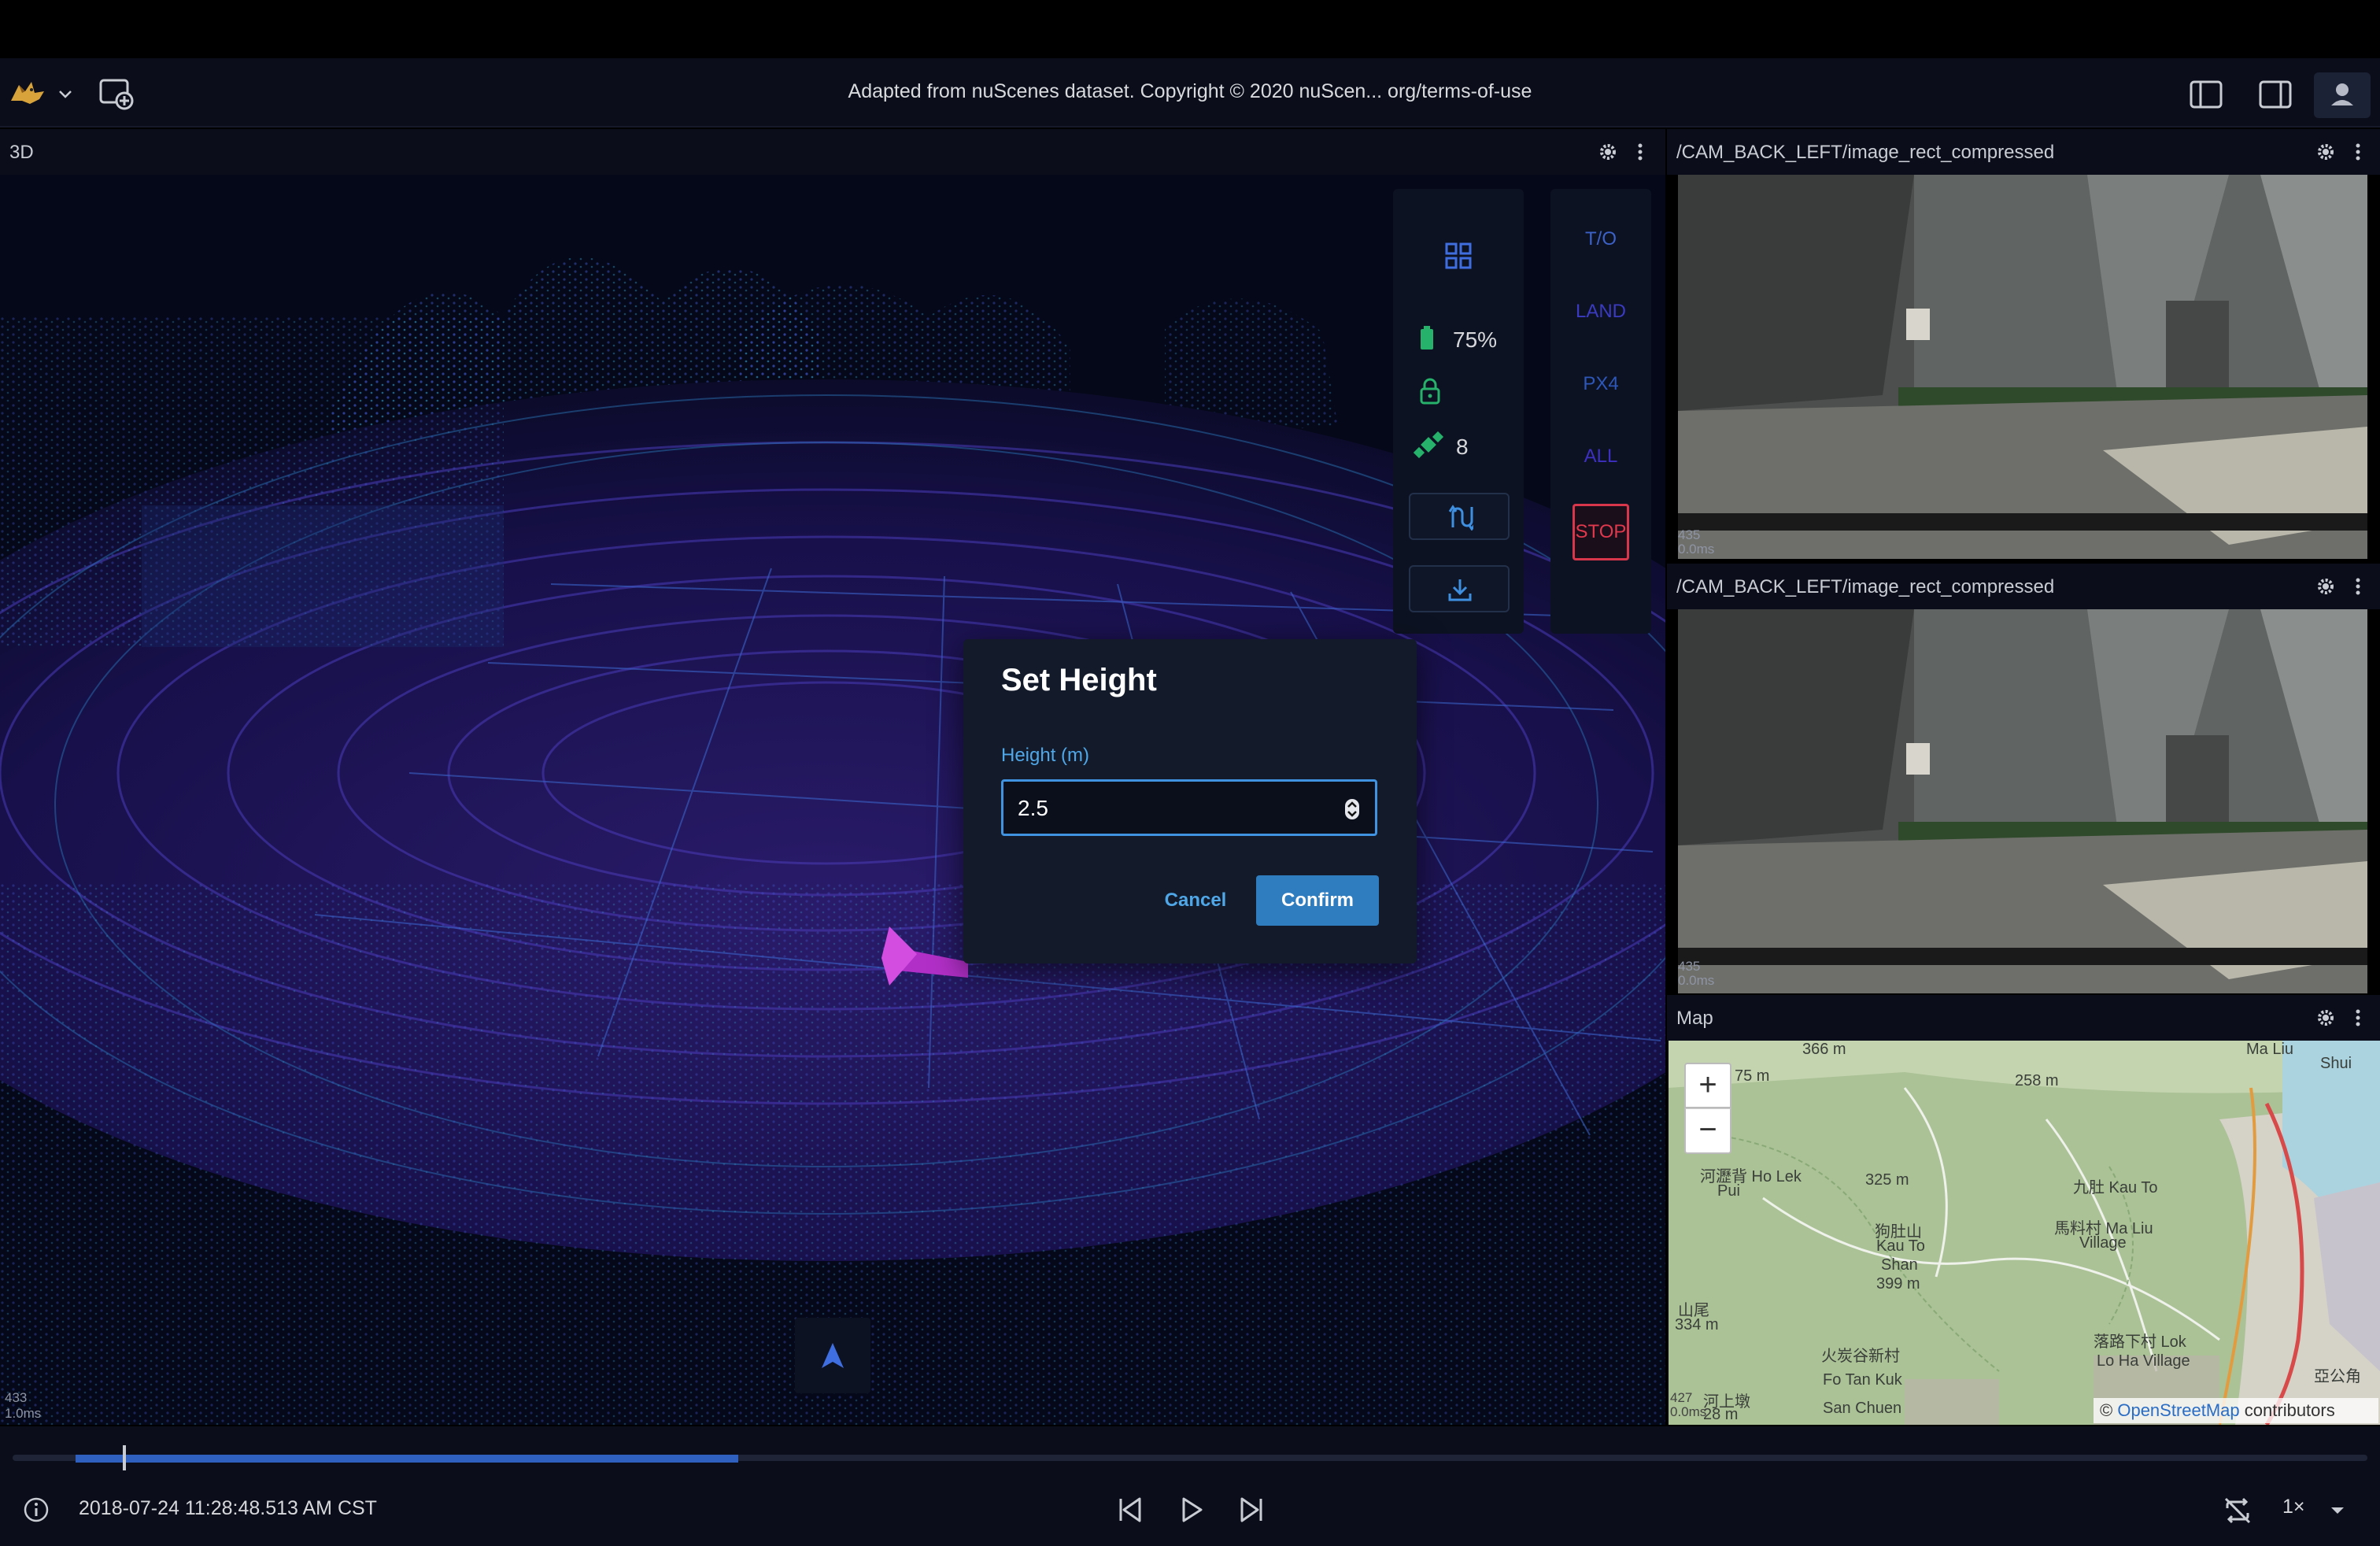 Image resolution: width=2380 pixels, height=1546 pixels. What do you see at coordinates (1600, 239) in the screenshot?
I see `takeoff-button: T/O` at bounding box center [1600, 239].